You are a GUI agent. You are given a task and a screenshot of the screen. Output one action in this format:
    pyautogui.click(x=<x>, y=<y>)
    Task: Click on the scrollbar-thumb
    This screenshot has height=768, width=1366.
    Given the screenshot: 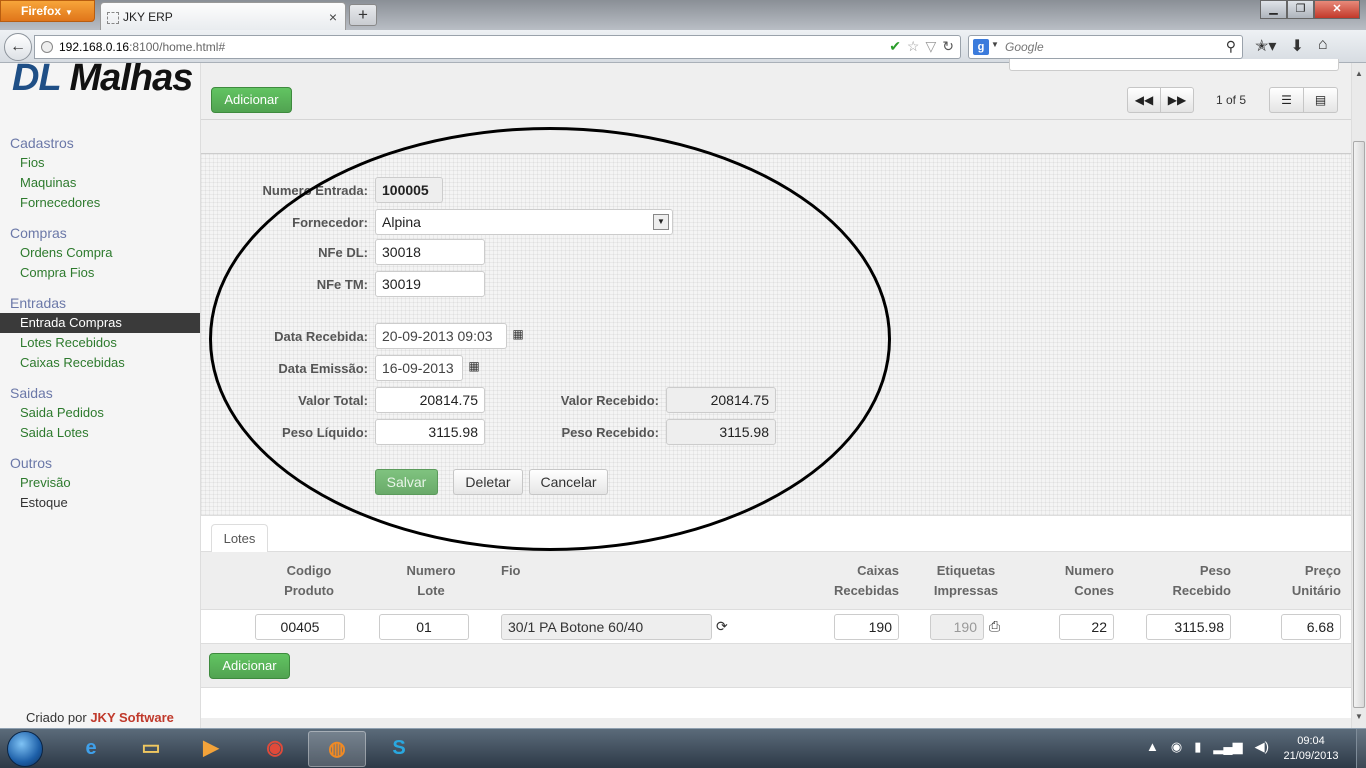 What is the action you would take?
    pyautogui.click(x=1359, y=424)
    